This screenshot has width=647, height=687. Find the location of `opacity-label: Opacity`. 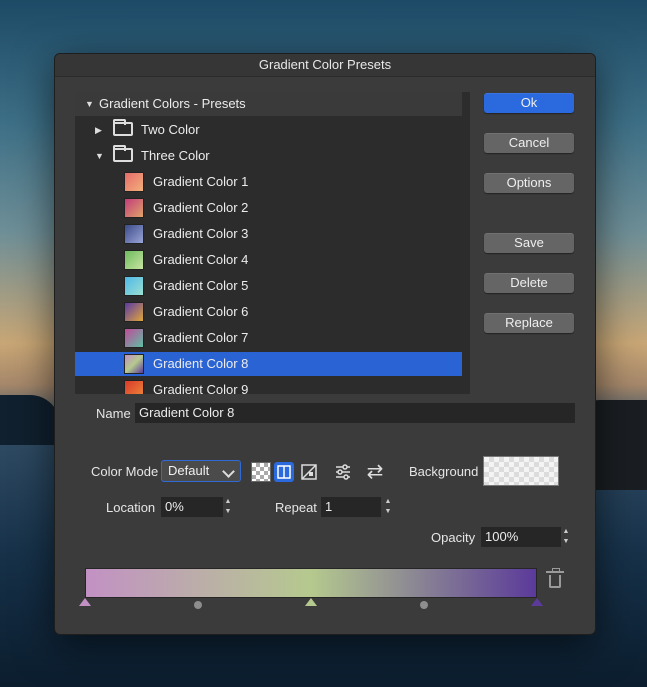

opacity-label: Opacity is located at coordinates (453, 537).